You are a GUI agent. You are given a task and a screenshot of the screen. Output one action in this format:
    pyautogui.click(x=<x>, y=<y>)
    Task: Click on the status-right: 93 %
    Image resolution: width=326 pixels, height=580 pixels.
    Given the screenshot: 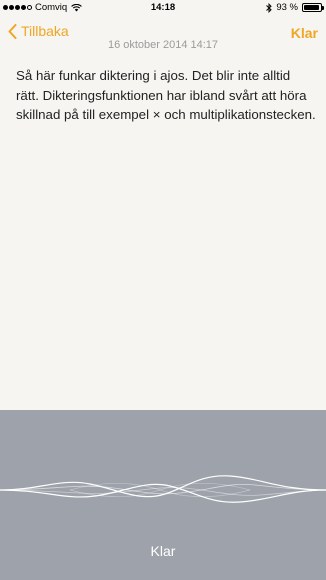 What is the action you would take?
    pyautogui.click(x=295, y=7)
    